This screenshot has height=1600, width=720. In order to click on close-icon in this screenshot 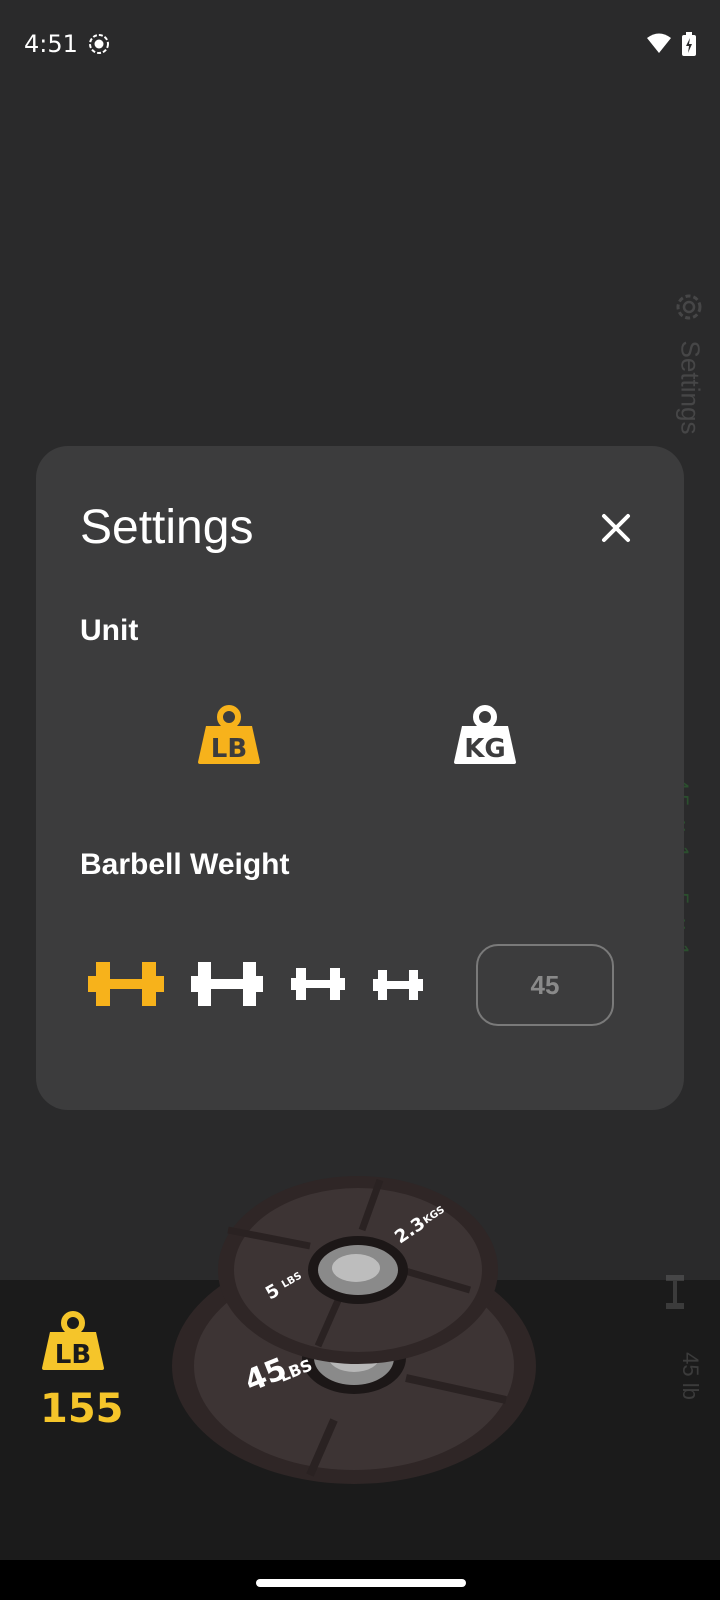, I will do `click(616, 534)`.